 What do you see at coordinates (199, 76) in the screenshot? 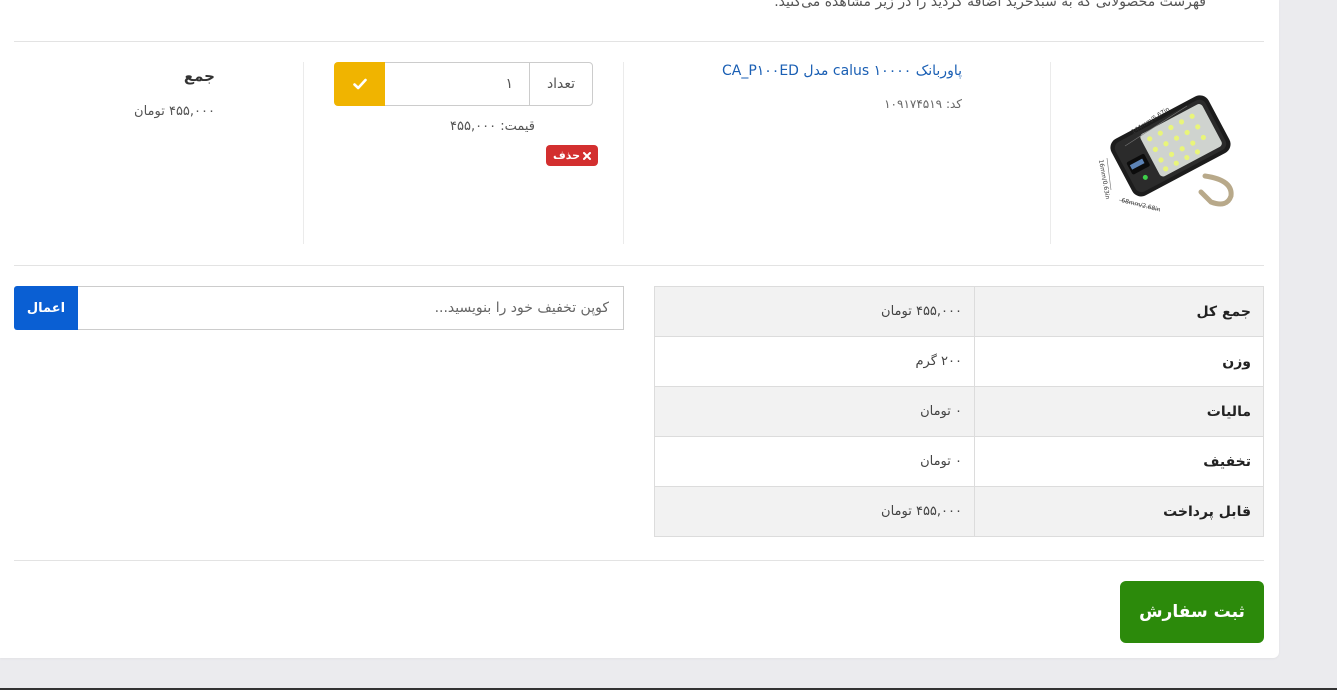
I see `line-sum-label: جمع` at bounding box center [199, 76].